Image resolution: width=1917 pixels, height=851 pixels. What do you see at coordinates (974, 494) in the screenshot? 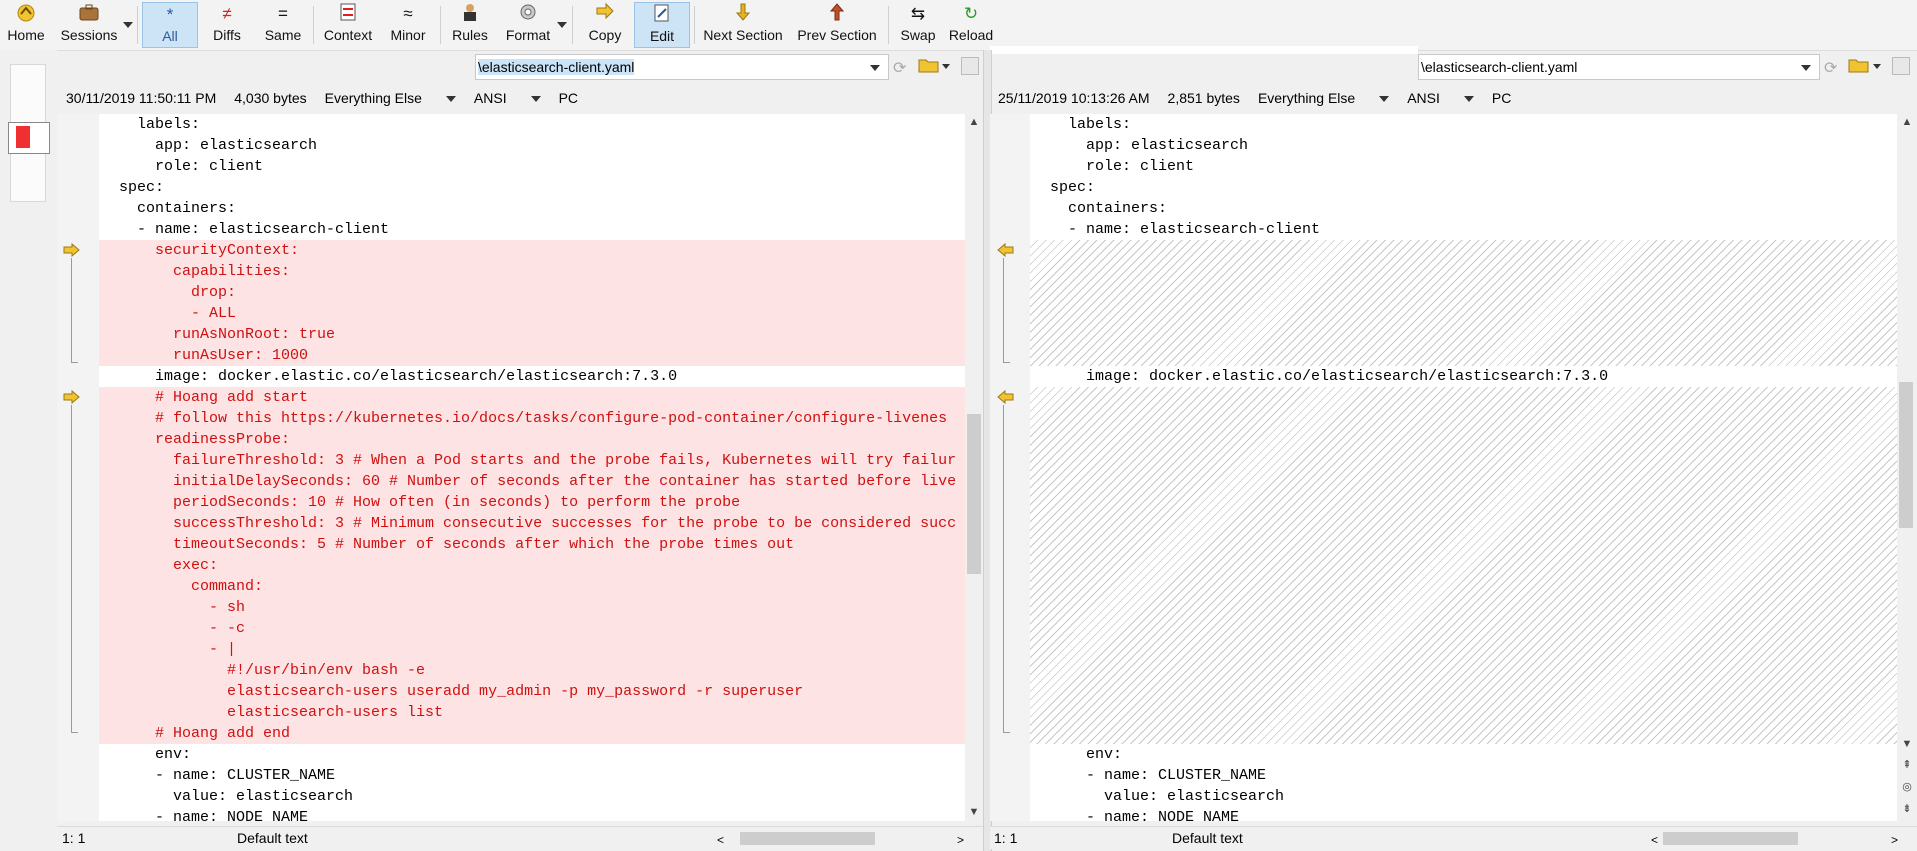
I see `left-scroll-thumb` at bounding box center [974, 494].